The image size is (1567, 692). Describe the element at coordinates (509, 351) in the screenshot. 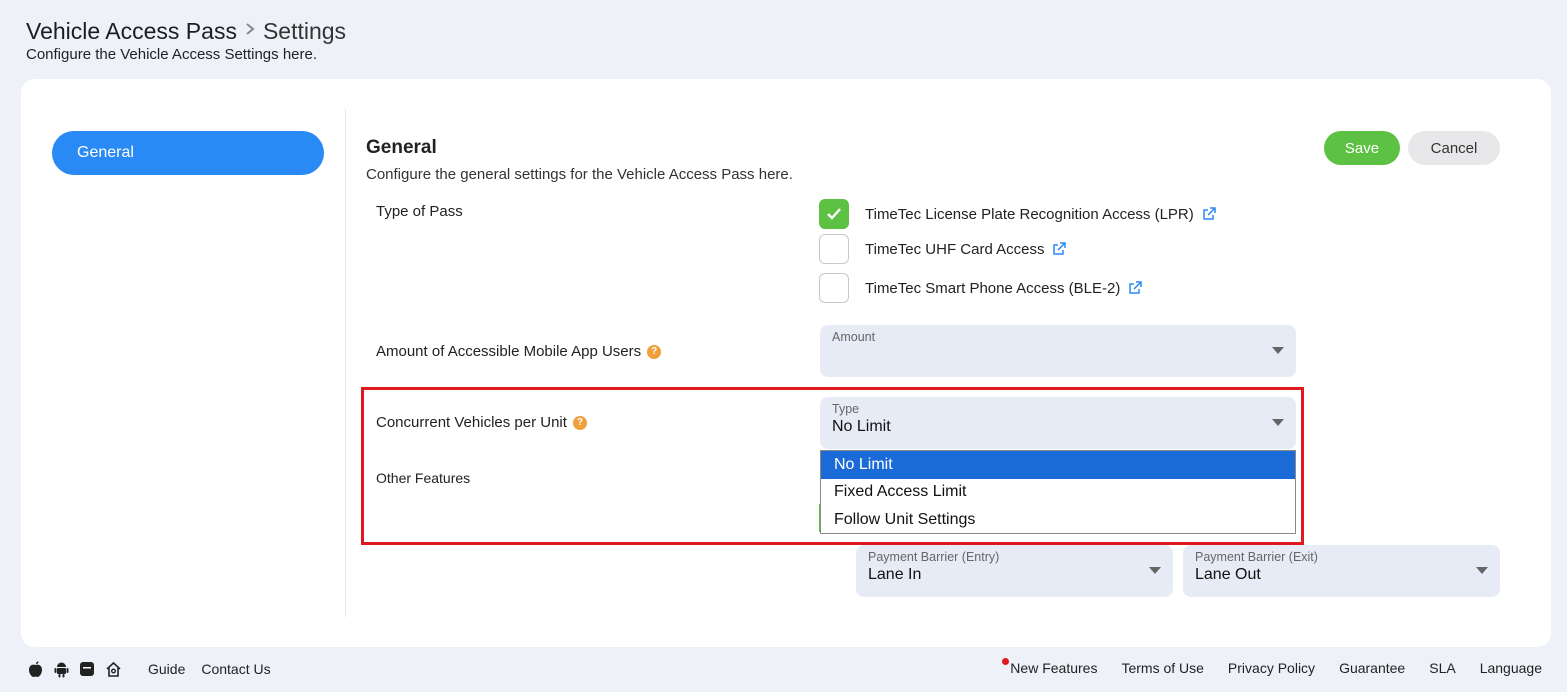

I see `mobile-users-label-text: Amount of Accessible Mobile App Users` at that location.